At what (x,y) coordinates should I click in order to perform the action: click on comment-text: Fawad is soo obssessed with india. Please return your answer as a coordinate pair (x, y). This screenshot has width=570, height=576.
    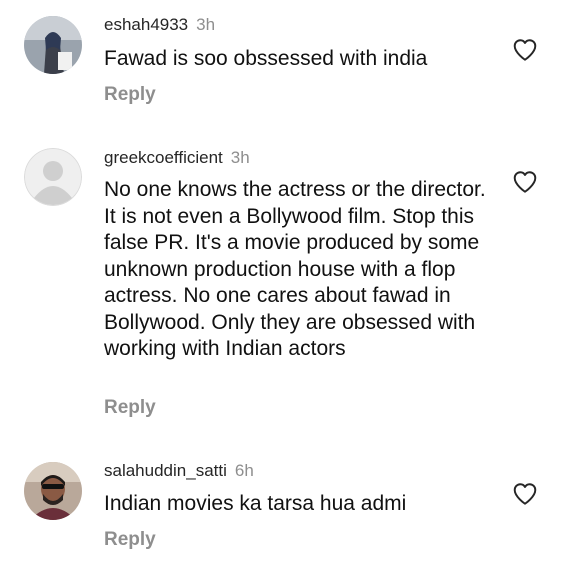
    Looking at the image, I should click on (266, 58).